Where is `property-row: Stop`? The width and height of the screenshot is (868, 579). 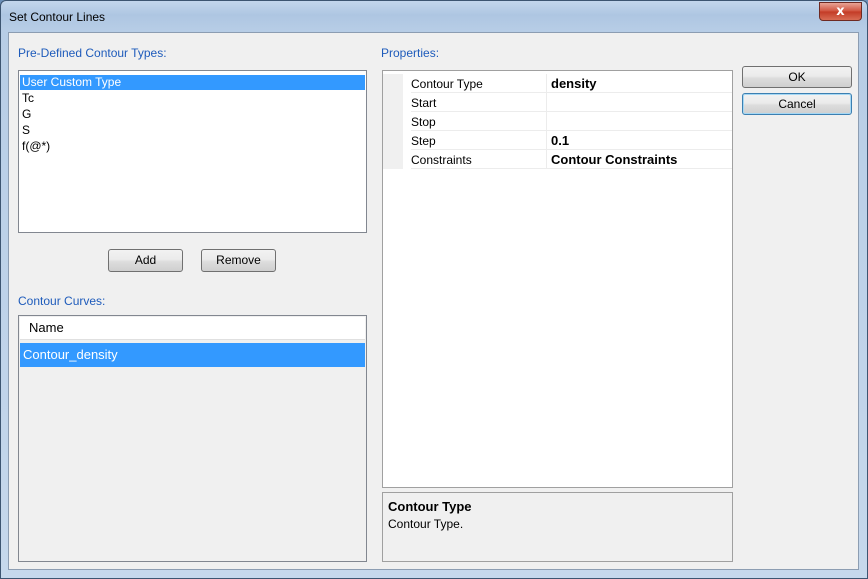
property-row: Stop is located at coordinates (557, 121).